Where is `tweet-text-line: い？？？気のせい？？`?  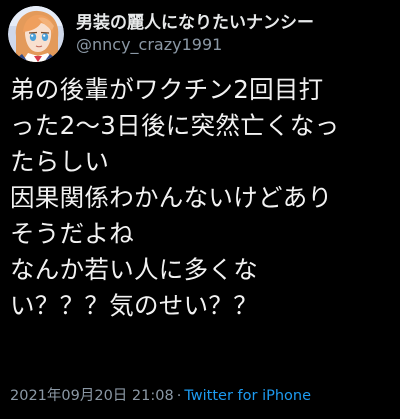 tweet-text-line: い？？？気のせい？？ is located at coordinates (134, 305).